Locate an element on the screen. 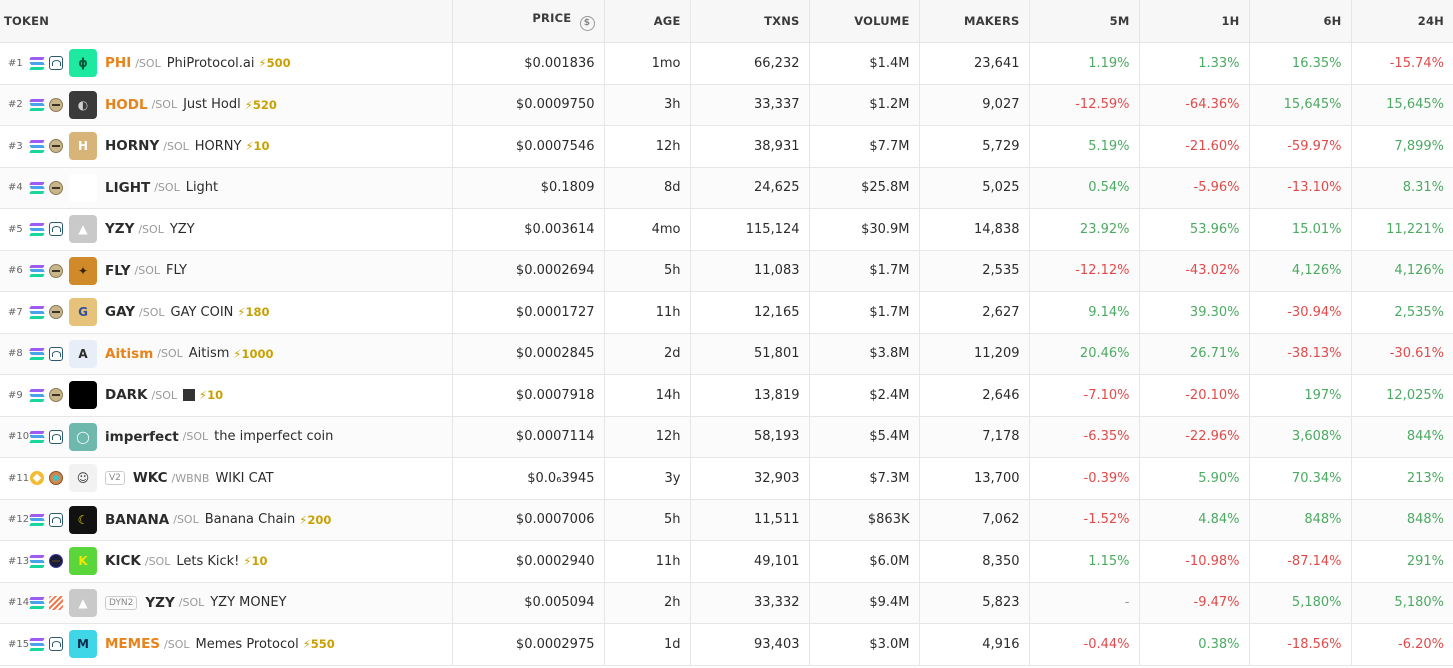  makers-cell: 23,641 is located at coordinates (974, 63).